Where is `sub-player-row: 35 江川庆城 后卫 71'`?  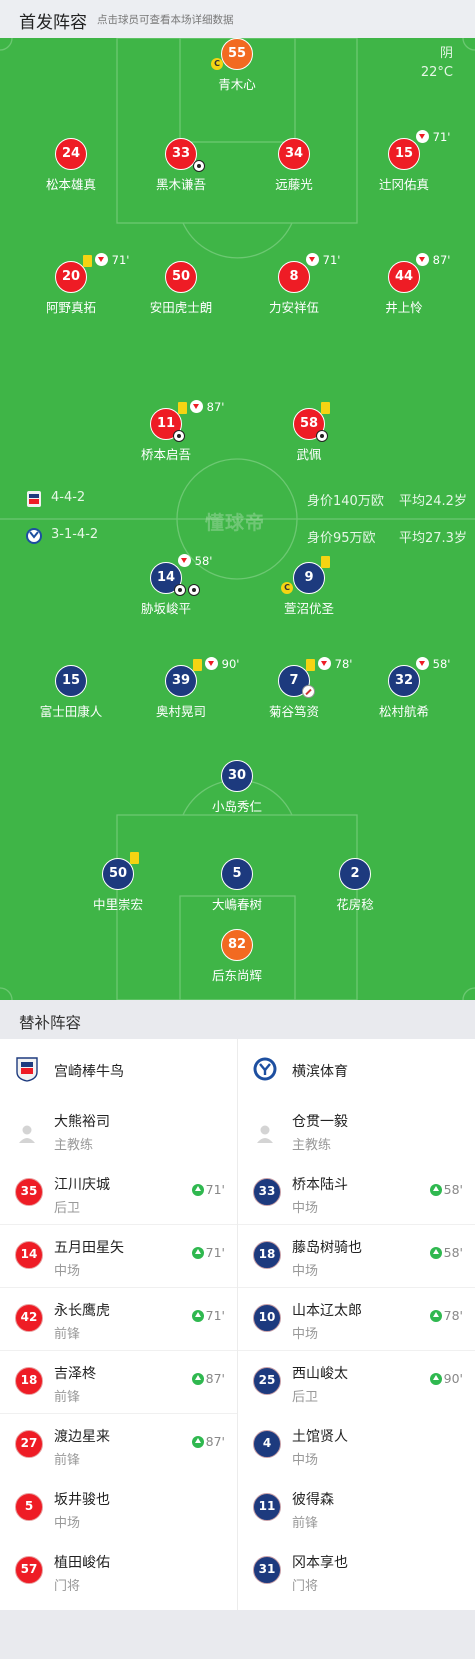
sub-player-row: 35 江川庆城 后卫 71' is located at coordinates (118, 1193).